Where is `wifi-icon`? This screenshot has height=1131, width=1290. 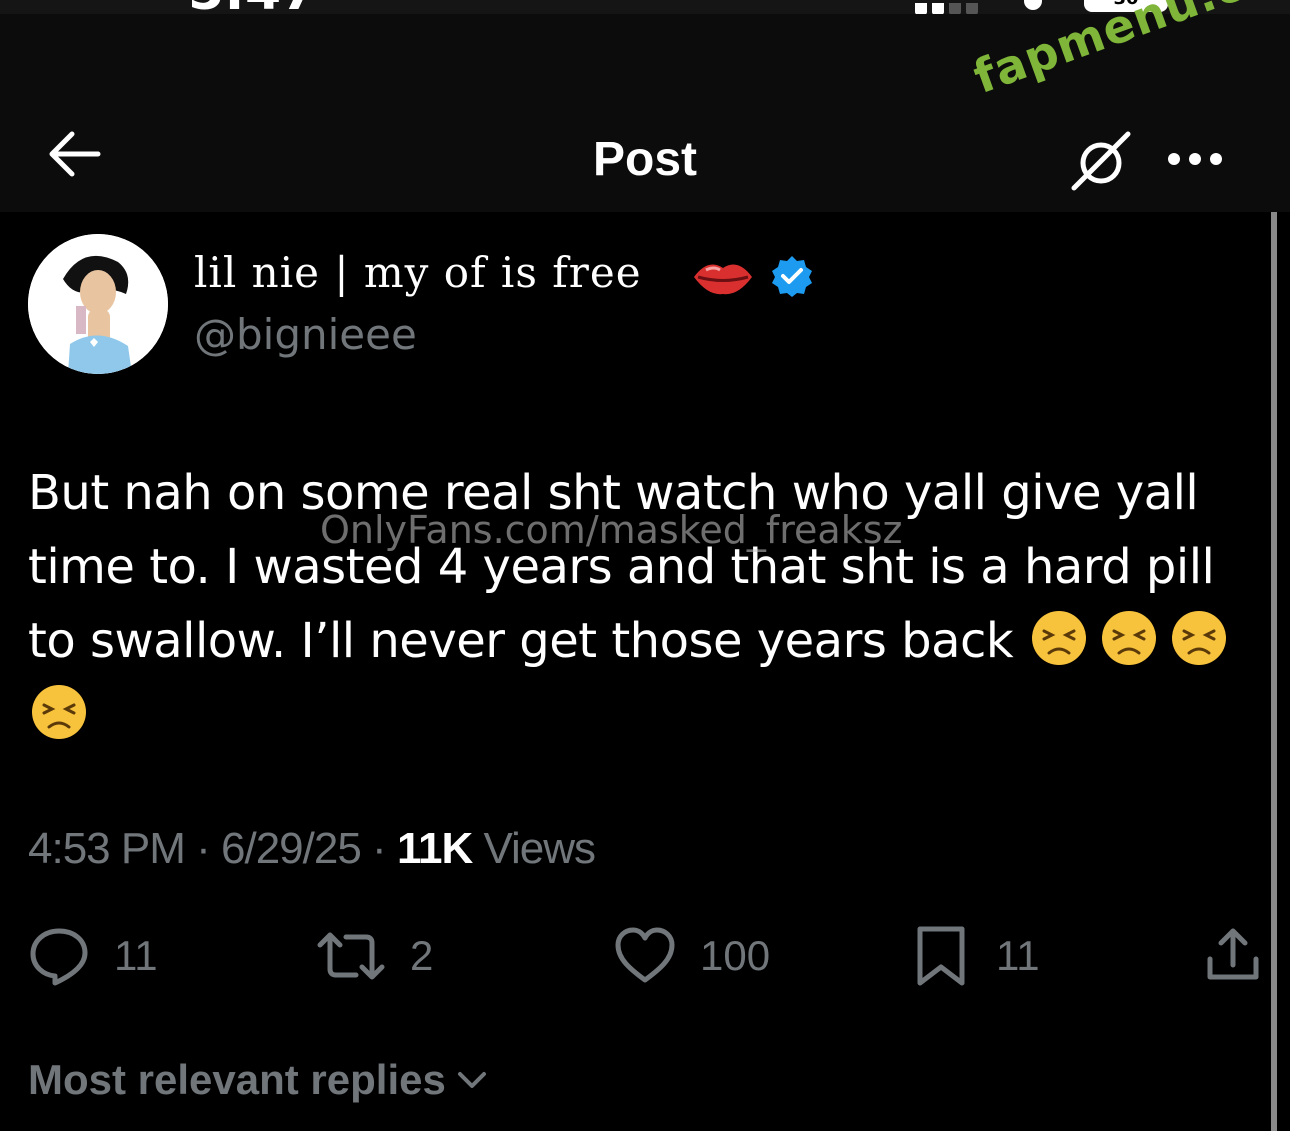
wifi-icon is located at coordinates (1033, 5).